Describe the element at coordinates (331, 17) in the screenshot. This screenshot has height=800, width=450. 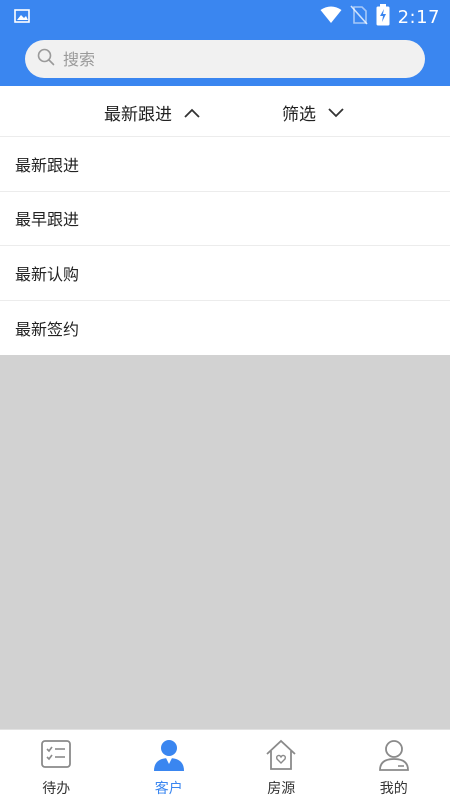
I see `wifi-icon` at that location.